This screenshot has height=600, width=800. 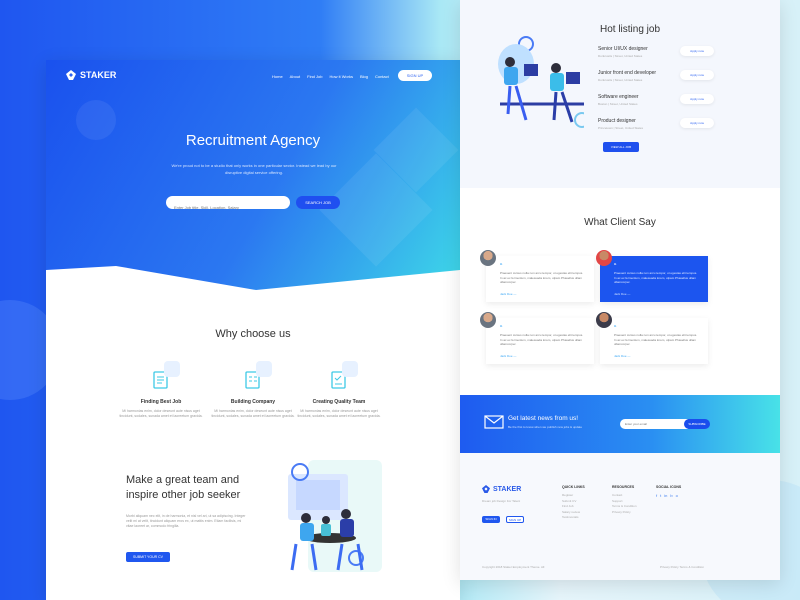 What do you see at coordinates (148, 557) in the screenshot?
I see `submit-cv-button: SUBMIT YOUR CV` at bounding box center [148, 557].